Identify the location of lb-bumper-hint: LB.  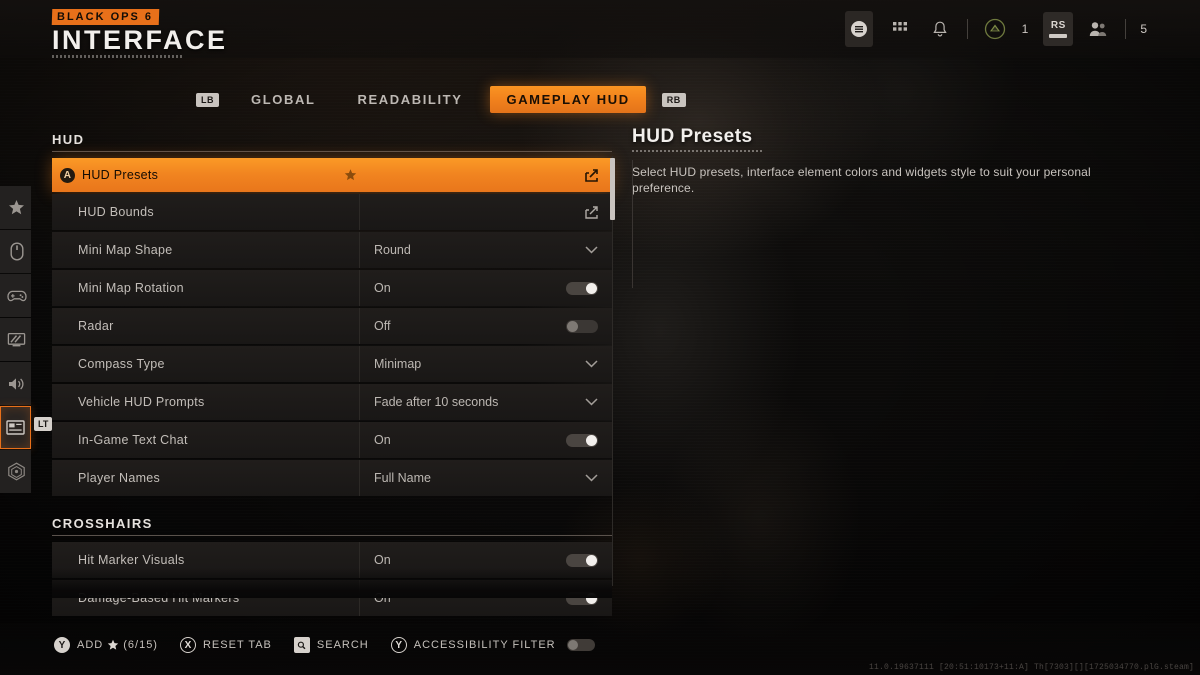
(207, 99).